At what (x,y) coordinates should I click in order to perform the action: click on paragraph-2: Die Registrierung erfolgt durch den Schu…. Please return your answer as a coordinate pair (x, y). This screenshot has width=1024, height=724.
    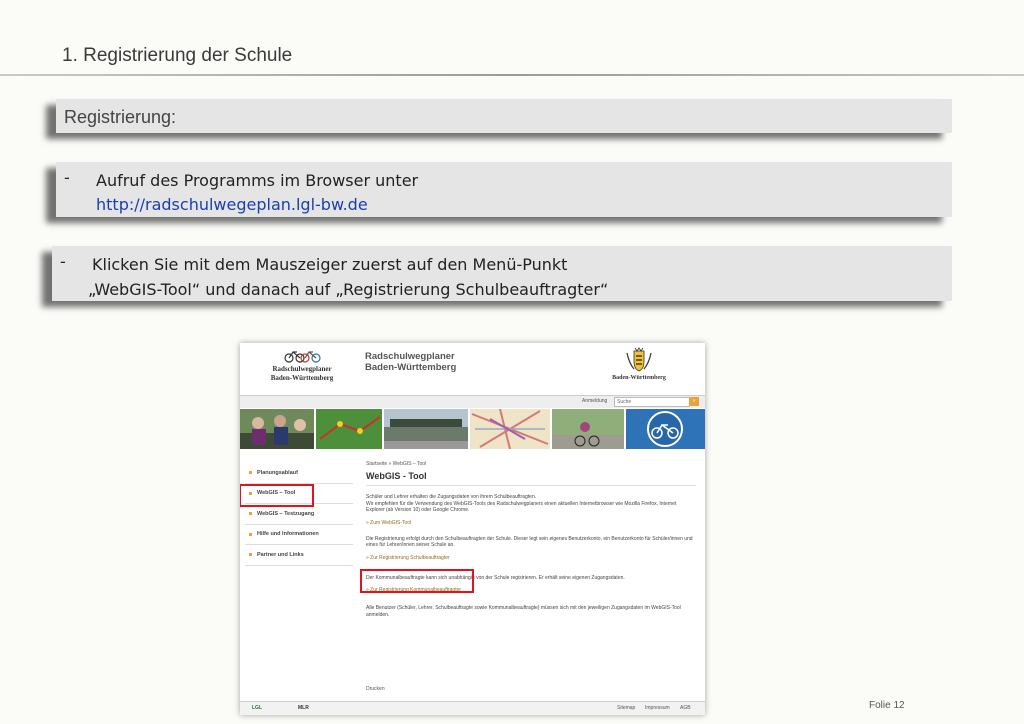
    Looking at the image, I should click on (529, 542).